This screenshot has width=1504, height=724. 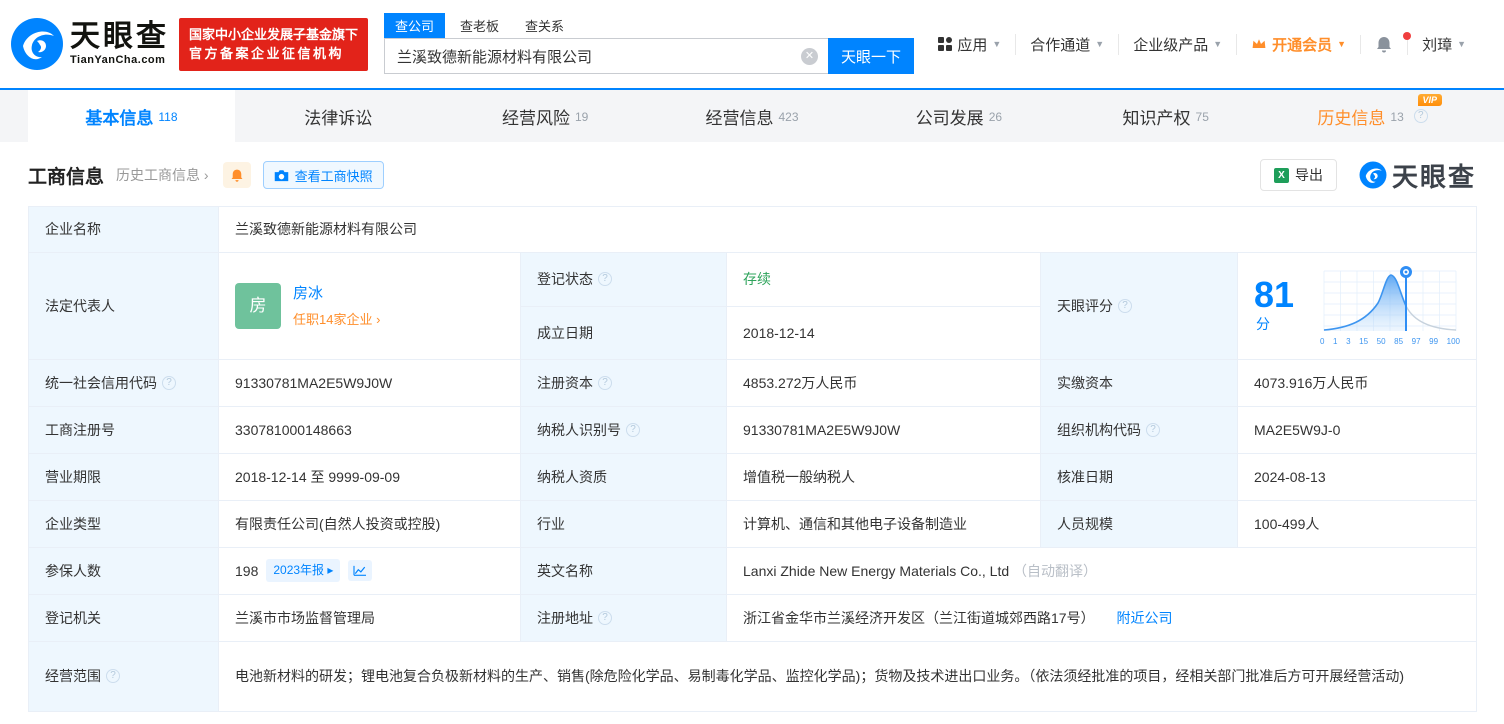 I want to click on tab-legal-litigation: 法律诉讼, so click(x=338, y=116).